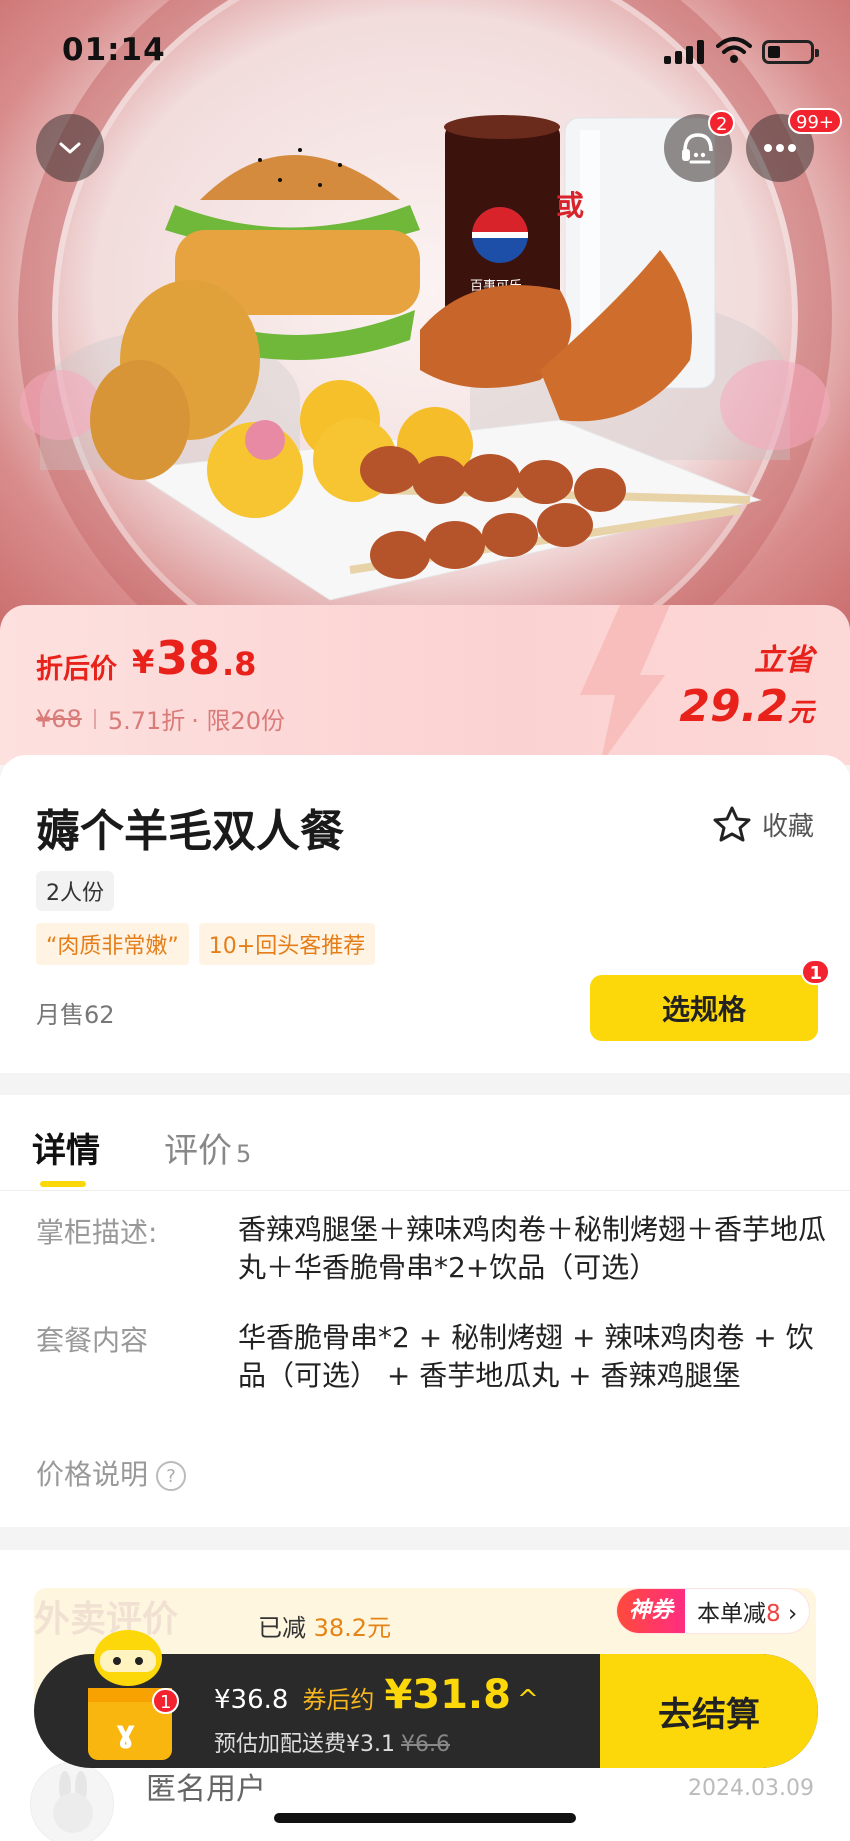  What do you see at coordinates (790, 52) in the screenshot?
I see `battery-icon` at bounding box center [790, 52].